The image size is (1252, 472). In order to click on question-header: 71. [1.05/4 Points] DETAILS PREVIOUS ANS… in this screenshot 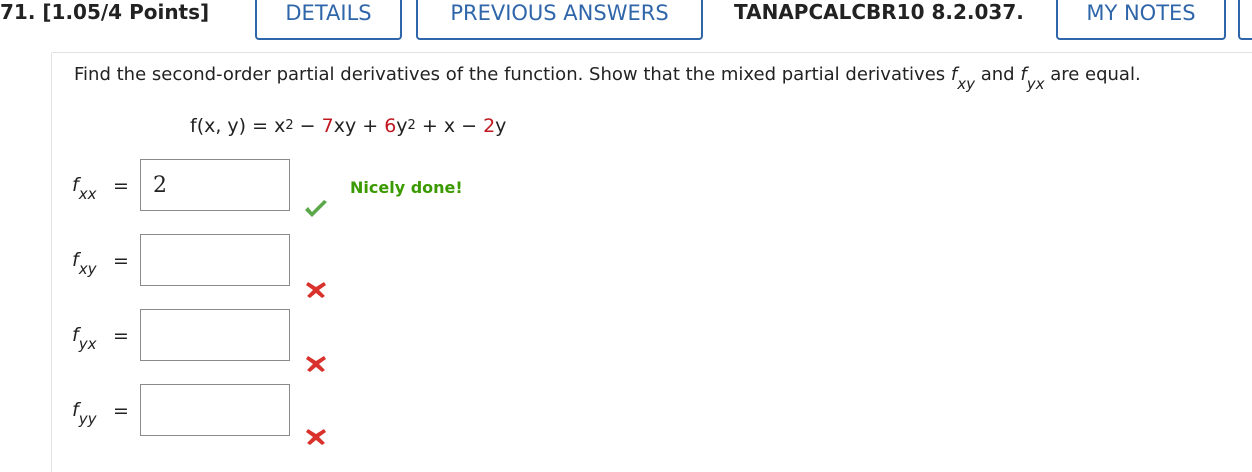, I will do `click(626, 26)`.